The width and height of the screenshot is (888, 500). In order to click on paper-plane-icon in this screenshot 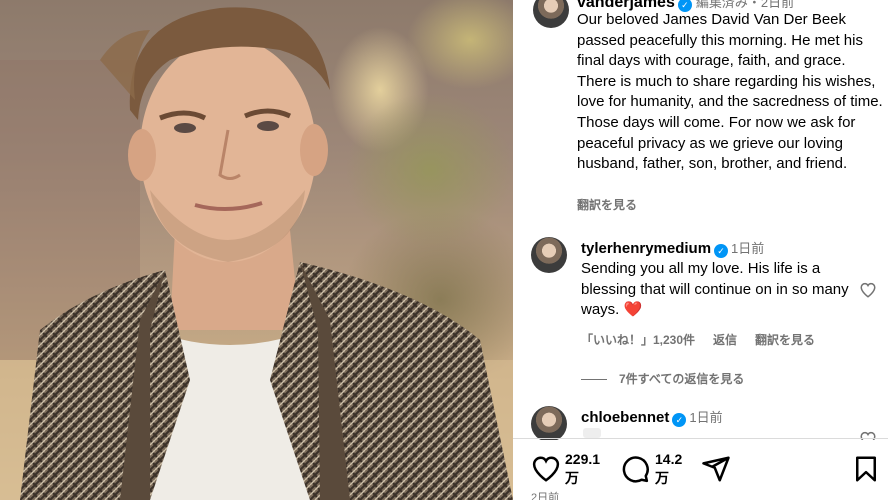, I will do `click(716, 469)`.